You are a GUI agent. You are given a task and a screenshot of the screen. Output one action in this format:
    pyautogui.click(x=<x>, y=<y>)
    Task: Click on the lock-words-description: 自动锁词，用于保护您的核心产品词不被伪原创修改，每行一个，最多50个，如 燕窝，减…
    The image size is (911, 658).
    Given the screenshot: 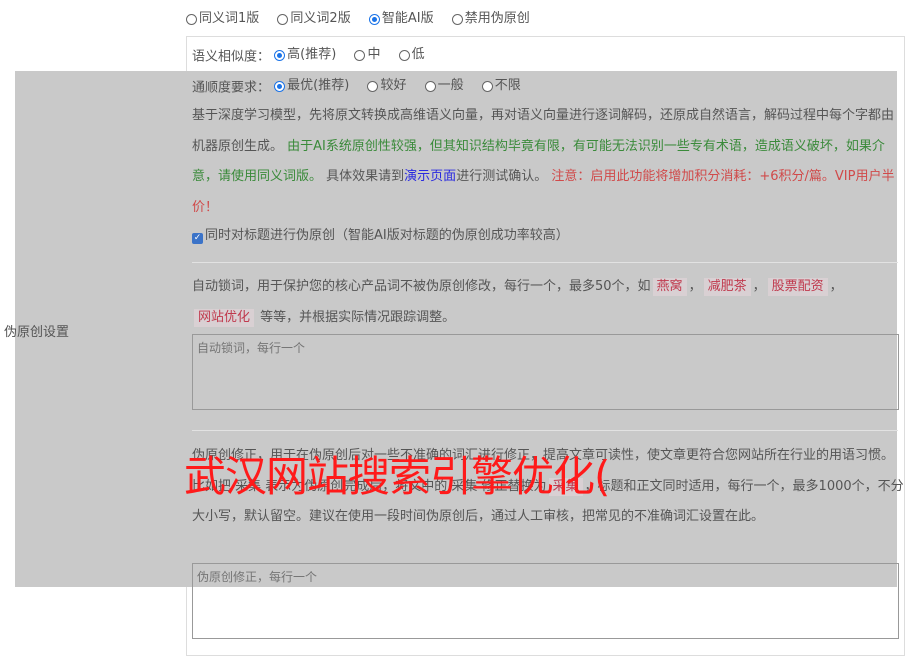 What is the action you would take?
    pyautogui.click(x=517, y=302)
    